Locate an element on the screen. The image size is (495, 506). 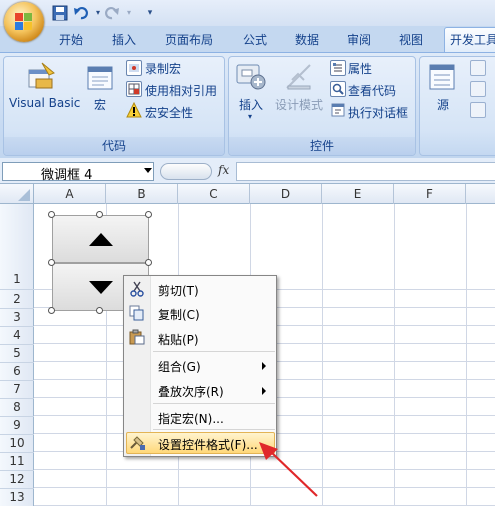
record-macro-button: 录制宏 is located at coordinates (163, 68).